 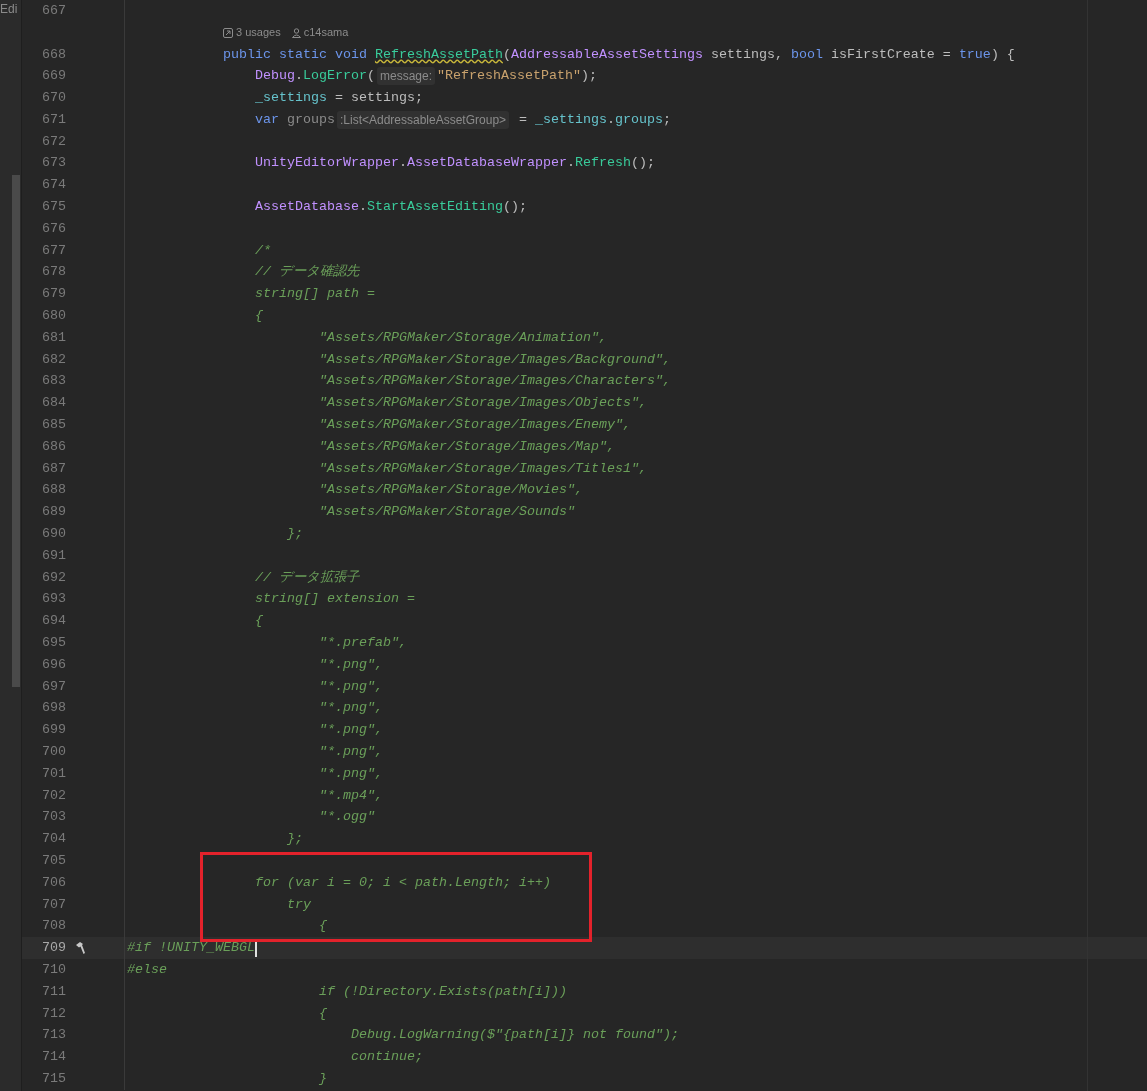 What do you see at coordinates (256, 948) in the screenshot?
I see `text-cursor` at bounding box center [256, 948].